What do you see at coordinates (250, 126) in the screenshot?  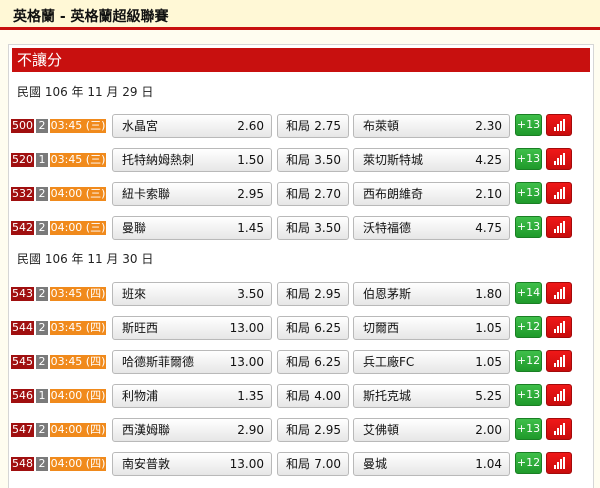 I see `home-odds-value: 2.60` at bounding box center [250, 126].